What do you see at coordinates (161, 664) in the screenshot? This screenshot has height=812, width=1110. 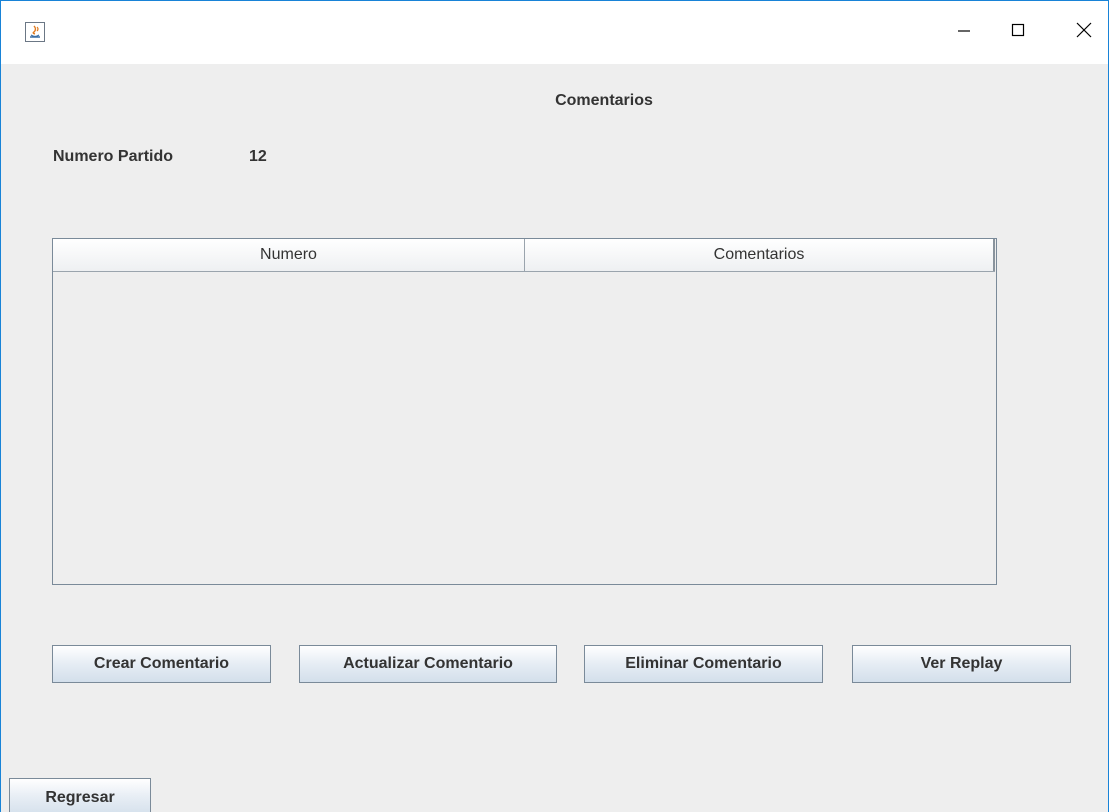 I see `create-comment-button: Crear Comentario` at bounding box center [161, 664].